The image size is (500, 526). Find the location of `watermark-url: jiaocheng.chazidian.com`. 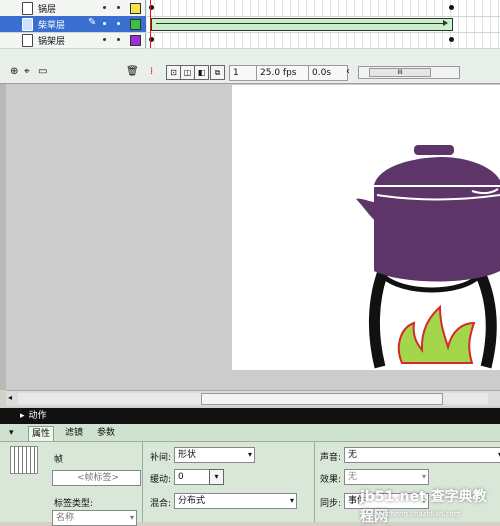

watermark-url: jiaocheng.chazidian.com is located at coordinates (417, 514).